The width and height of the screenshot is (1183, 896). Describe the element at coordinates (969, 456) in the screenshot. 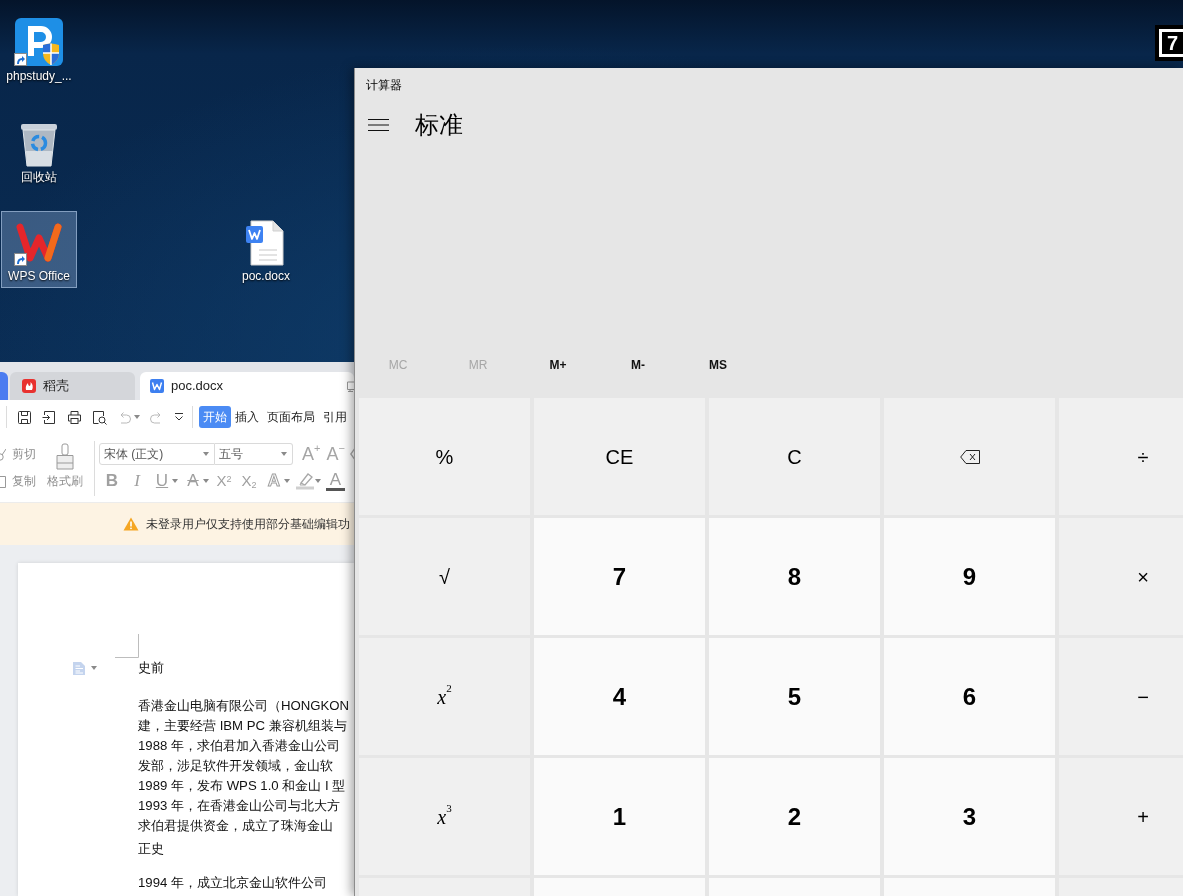

I see `backspace-icon` at that location.